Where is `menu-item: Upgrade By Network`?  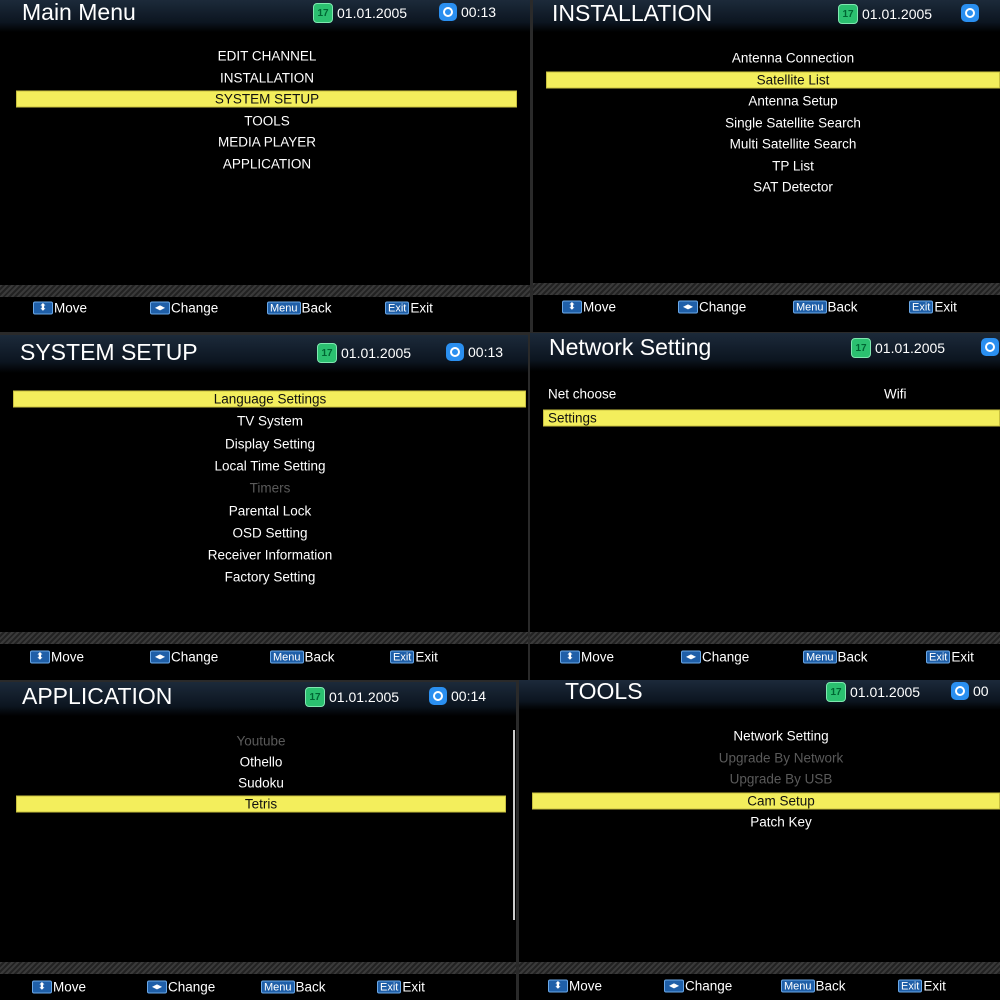
menu-item: Upgrade By Network is located at coordinates (781, 757).